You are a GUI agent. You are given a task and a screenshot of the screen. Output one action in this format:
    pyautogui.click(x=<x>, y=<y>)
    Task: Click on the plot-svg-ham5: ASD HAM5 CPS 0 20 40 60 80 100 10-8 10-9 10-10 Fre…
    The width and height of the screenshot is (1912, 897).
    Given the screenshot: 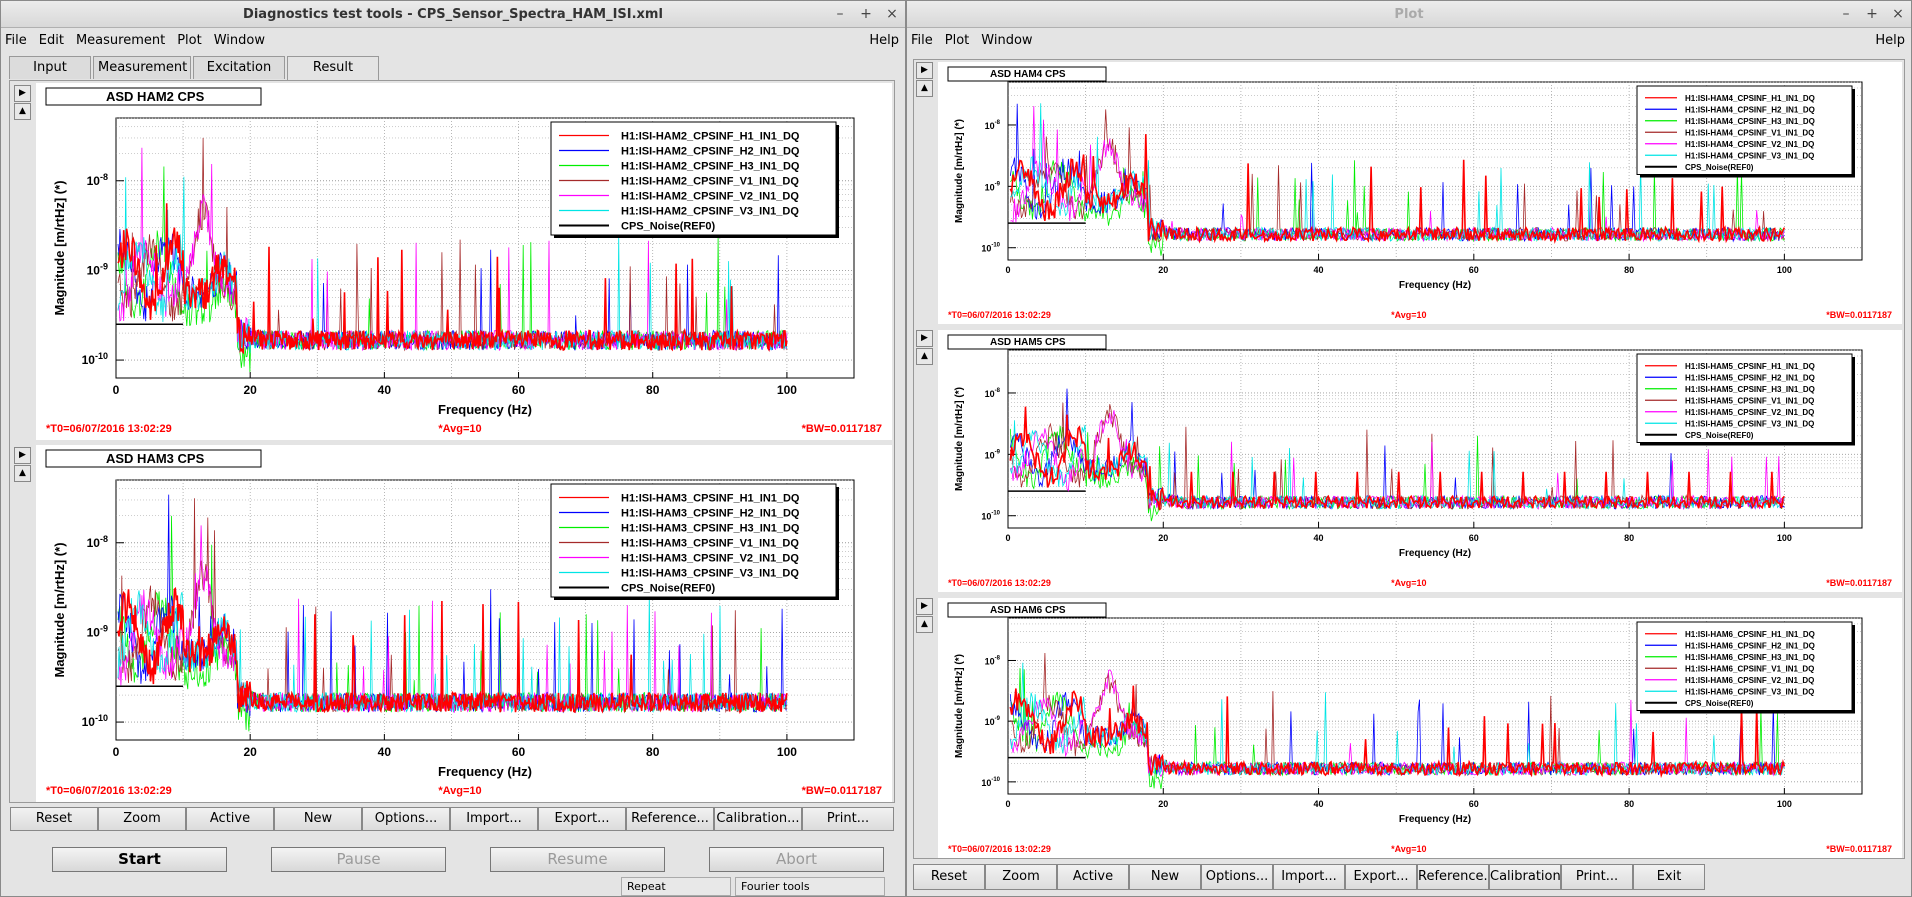 What is the action you would take?
    pyautogui.click(x=1420, y=461)
    